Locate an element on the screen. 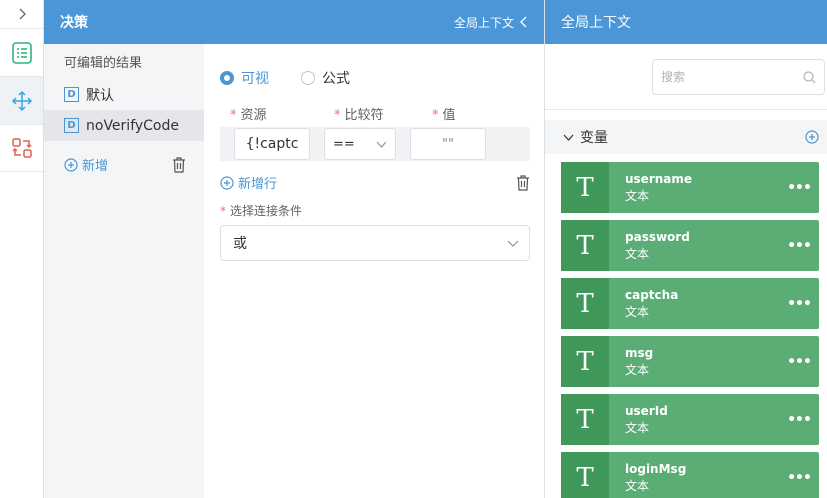 The image size is (827, 498). results-title: 可编辑的结果 is located at coordinates (103, 63).